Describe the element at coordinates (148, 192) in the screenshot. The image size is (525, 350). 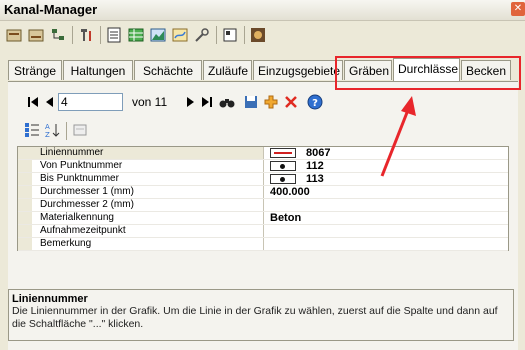
I see `property-name: Durchmesser 1 (mm)` at that location.